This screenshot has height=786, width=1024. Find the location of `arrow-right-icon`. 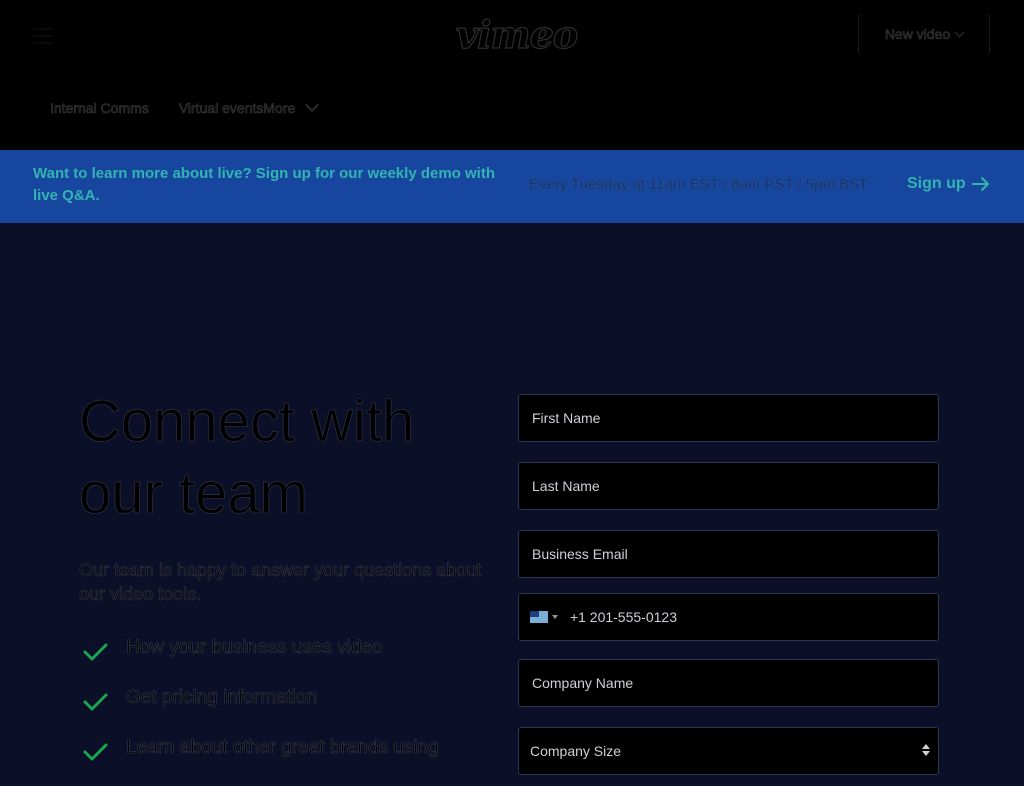

arrow-right-icon is located at coordinates (980, 184).